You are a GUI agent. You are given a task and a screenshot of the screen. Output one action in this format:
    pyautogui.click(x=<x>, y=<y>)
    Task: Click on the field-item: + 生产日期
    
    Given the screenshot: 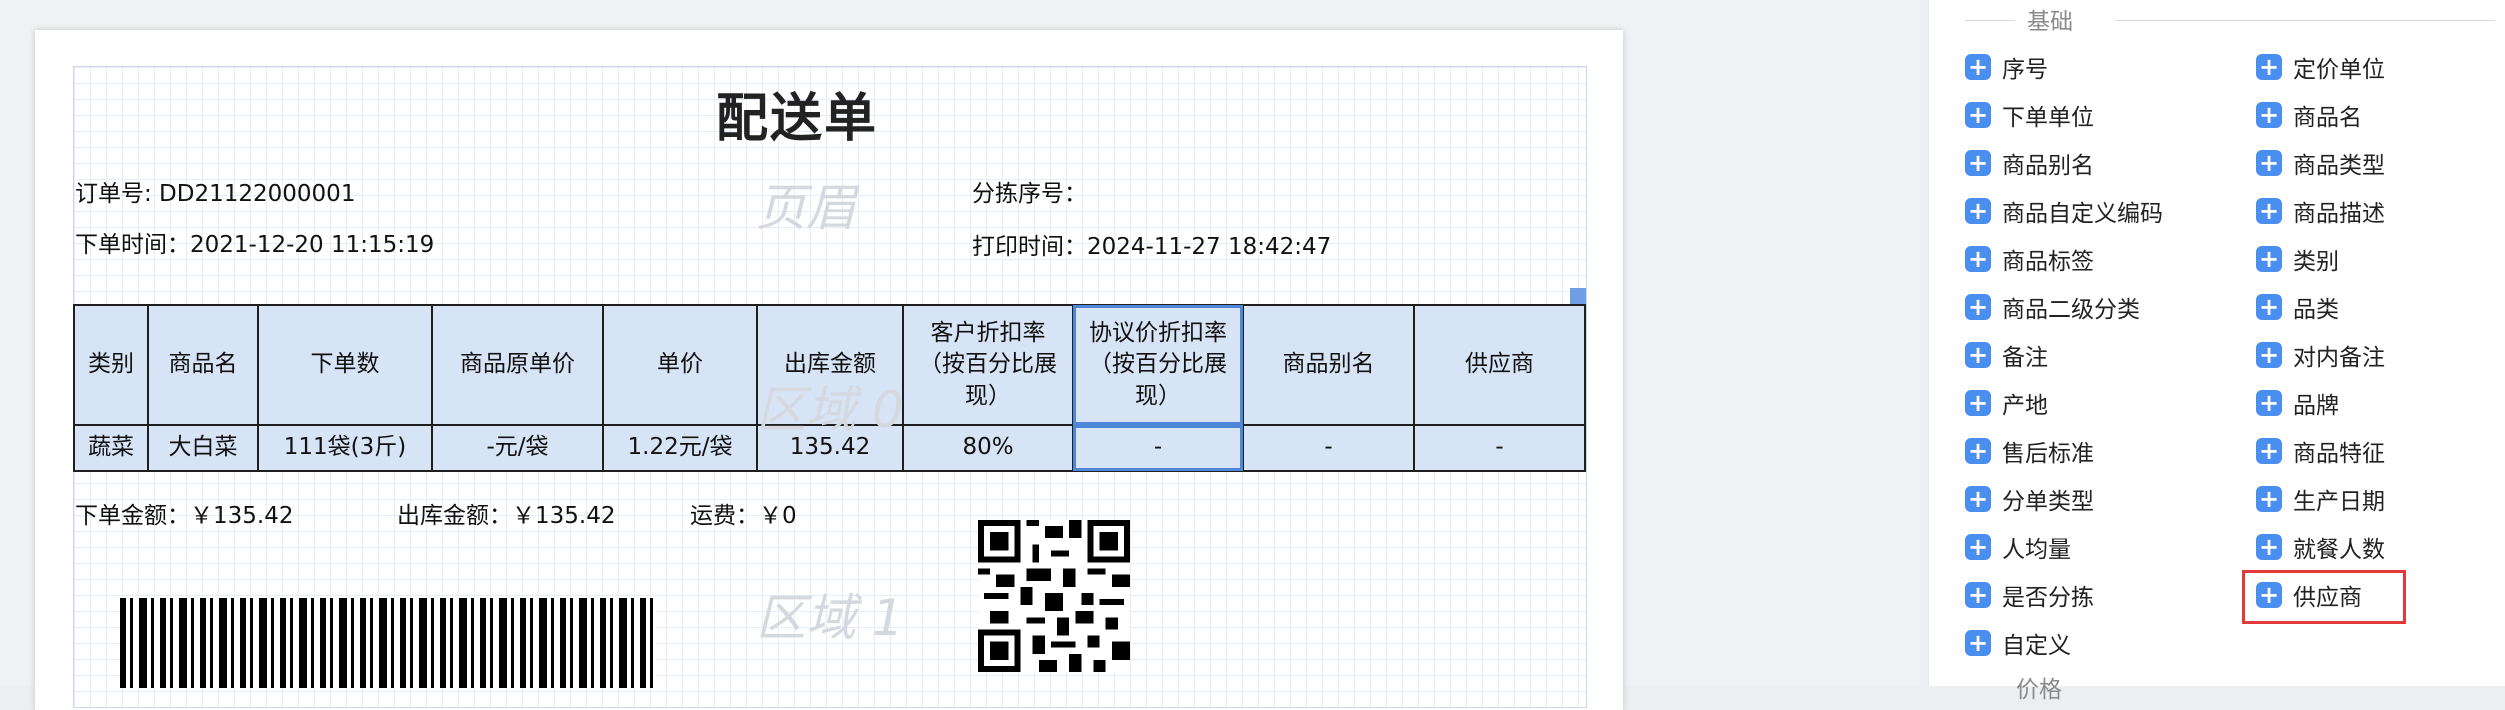 What is the action you would take?
    pyautogui.click(x=2320, y=499)
    